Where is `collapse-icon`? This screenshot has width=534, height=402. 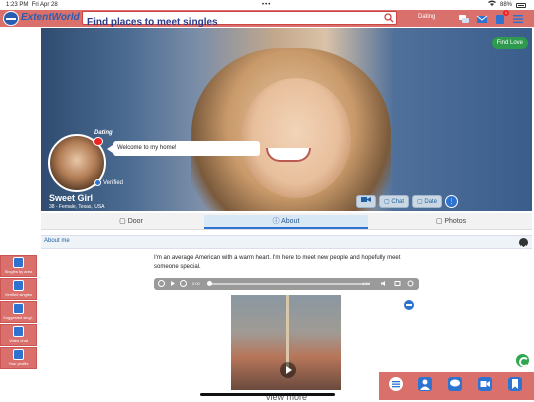 collapse-icon is located at coordinates (409, 305).